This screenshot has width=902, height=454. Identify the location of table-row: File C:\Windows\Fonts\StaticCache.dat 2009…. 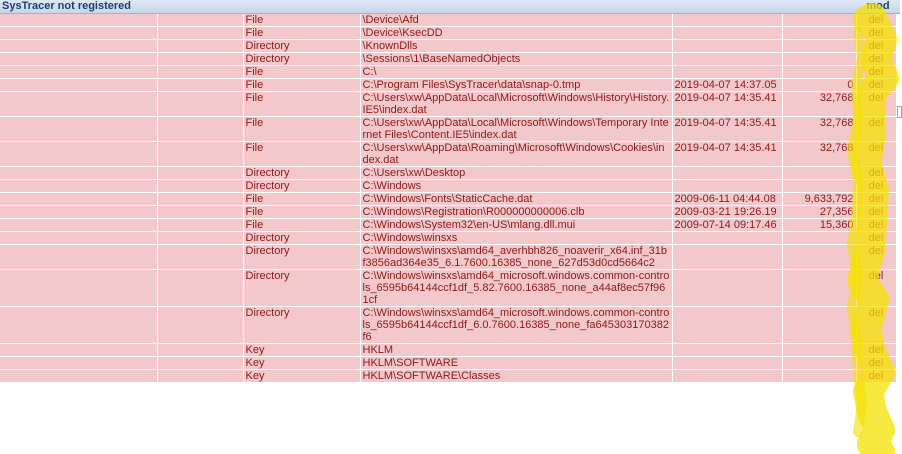
(448, 199).